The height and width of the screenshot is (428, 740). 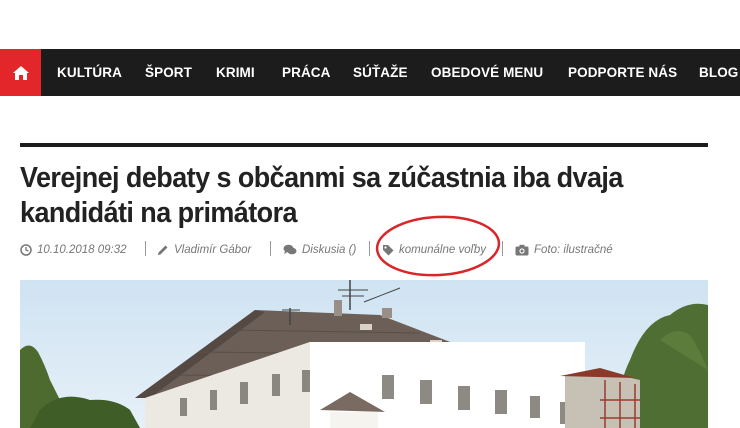 I want to click on article-date: 10.10.2018 09:32, so click(x=73, y=250).